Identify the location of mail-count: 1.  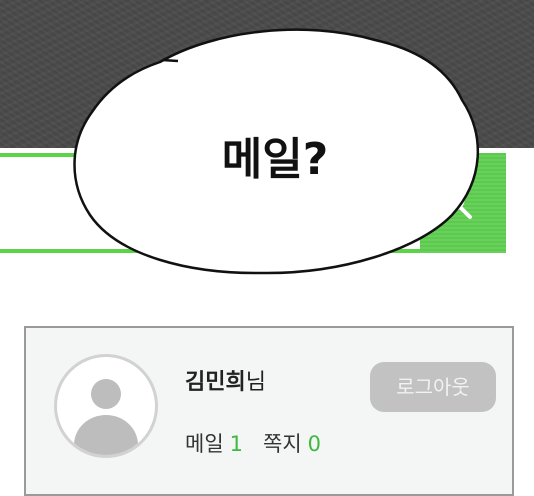
(236, 444).